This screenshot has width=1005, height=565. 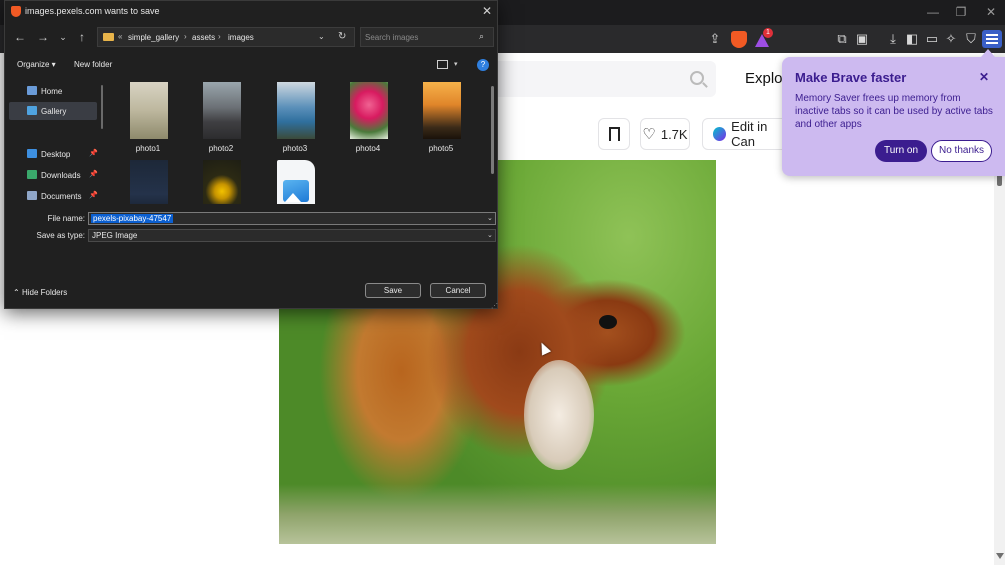 What do you see at coordinates (120, 36) in the screenshot?
I see `breadcrumb-overflow: «` at bounding box center [120, 36].